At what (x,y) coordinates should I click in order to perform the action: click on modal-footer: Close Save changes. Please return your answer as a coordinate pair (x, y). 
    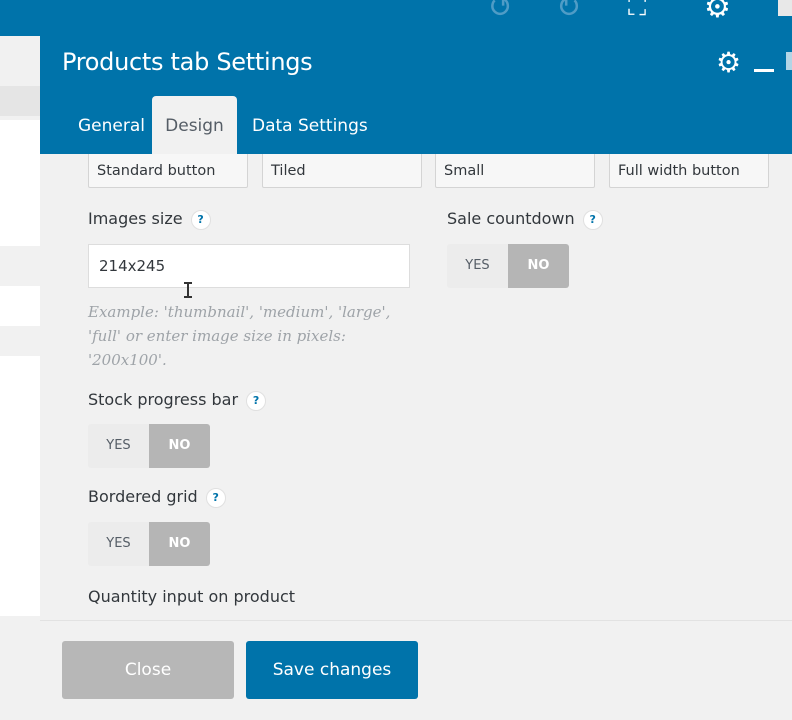
    Looking at the image, I should click on (416, 670).